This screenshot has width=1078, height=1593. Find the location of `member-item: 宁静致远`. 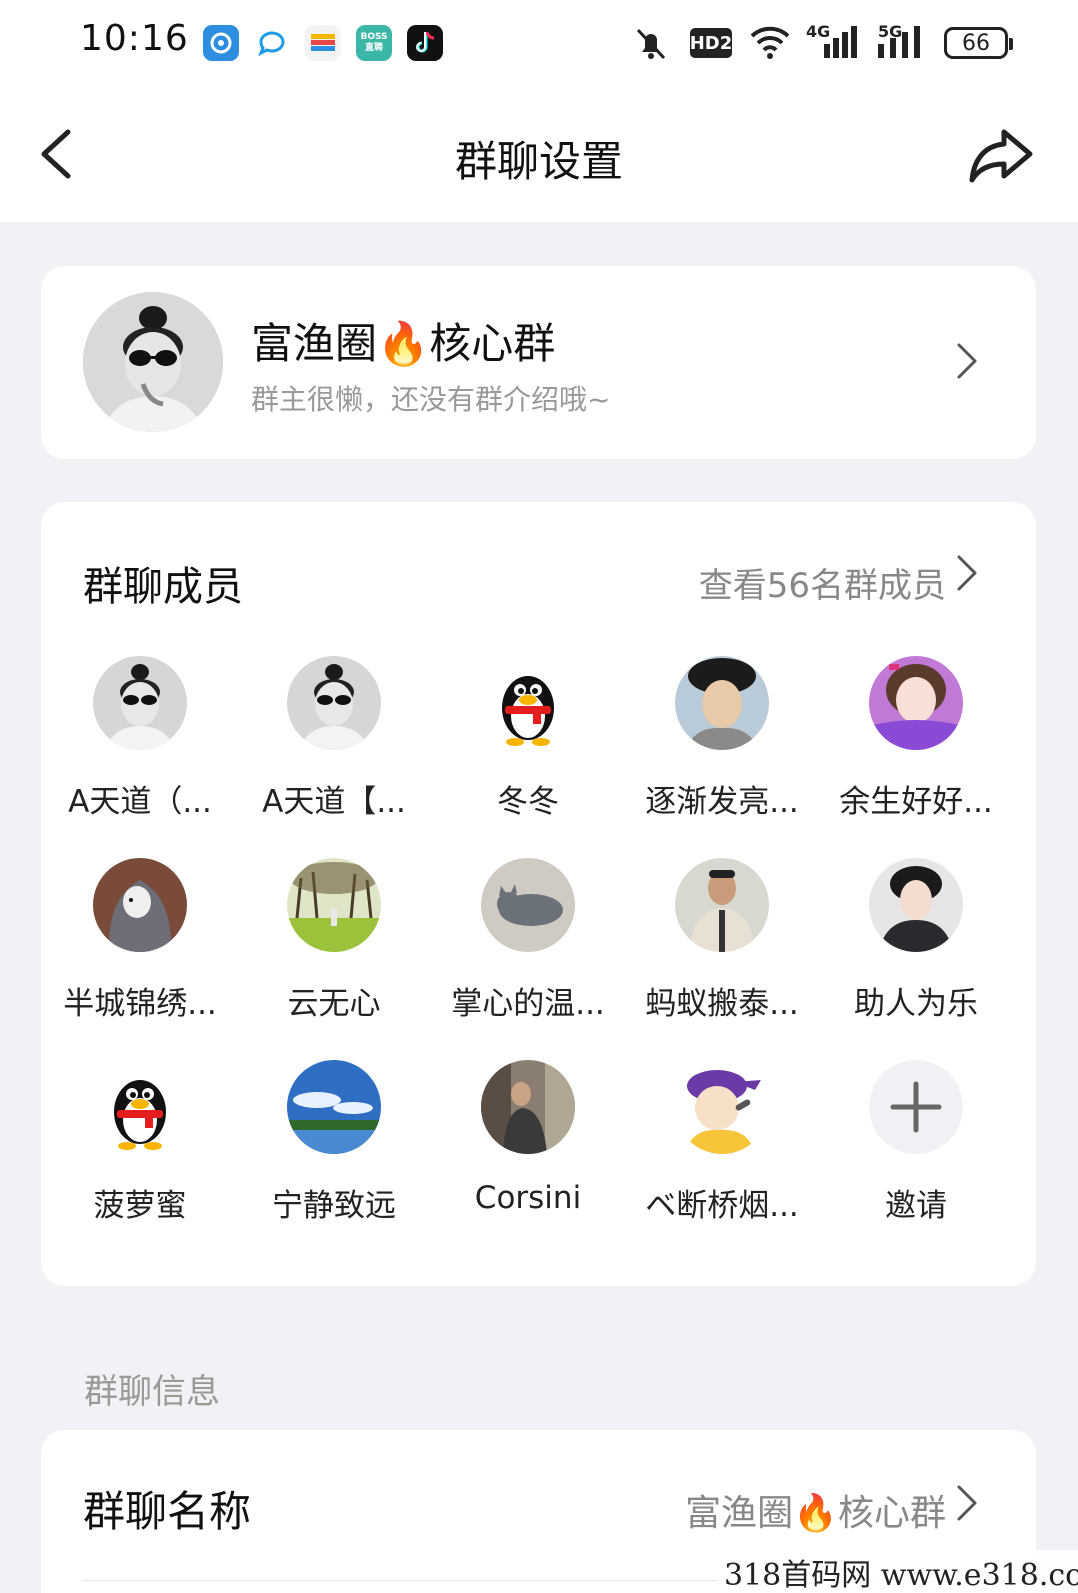

member-item: 宁静致远 is located at coordinates (334, 1142).